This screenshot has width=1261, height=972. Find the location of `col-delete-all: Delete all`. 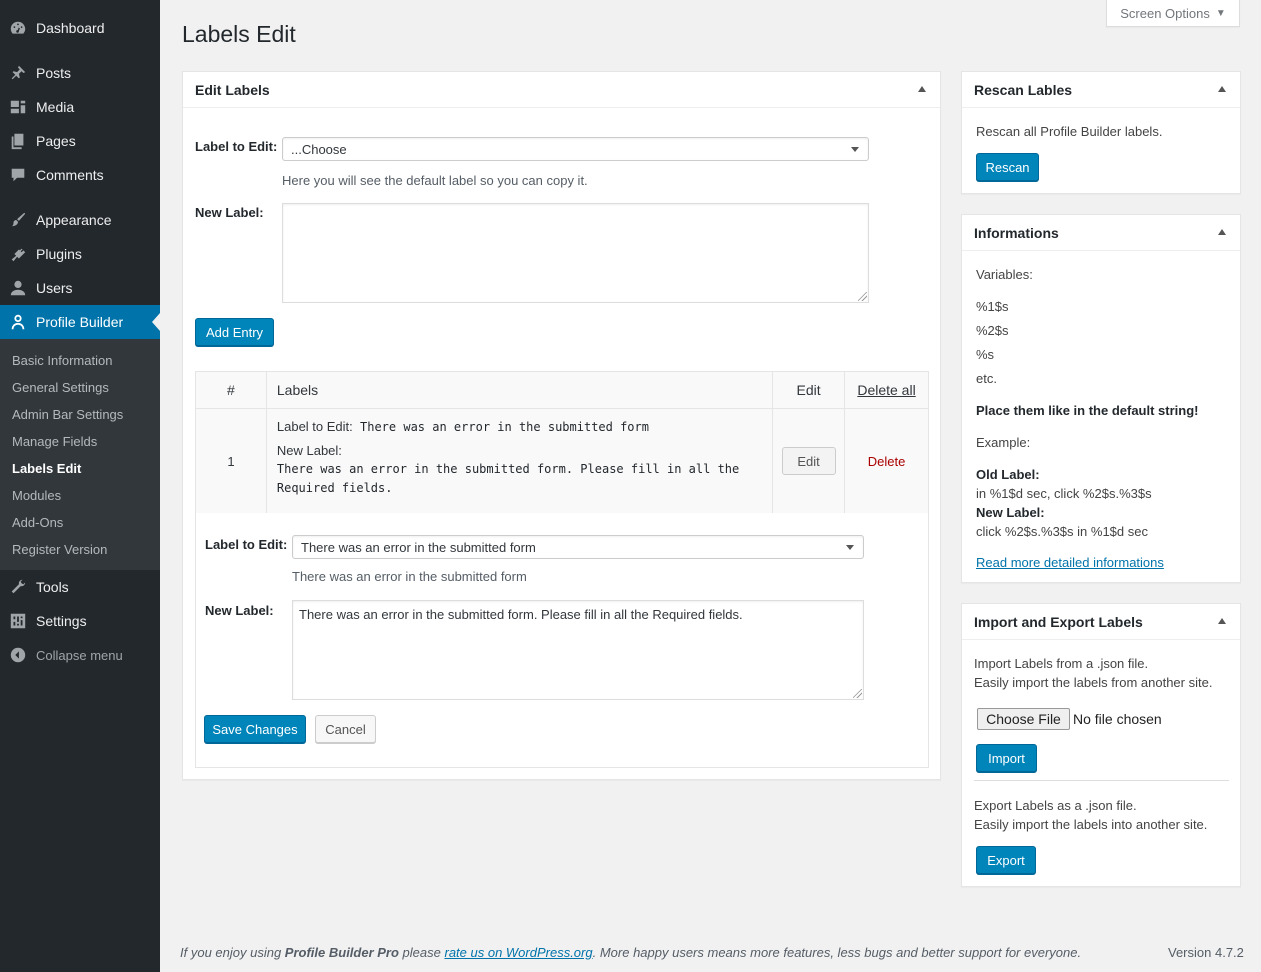

col-delete-all: Delete all is located at coordinates (886, 390).